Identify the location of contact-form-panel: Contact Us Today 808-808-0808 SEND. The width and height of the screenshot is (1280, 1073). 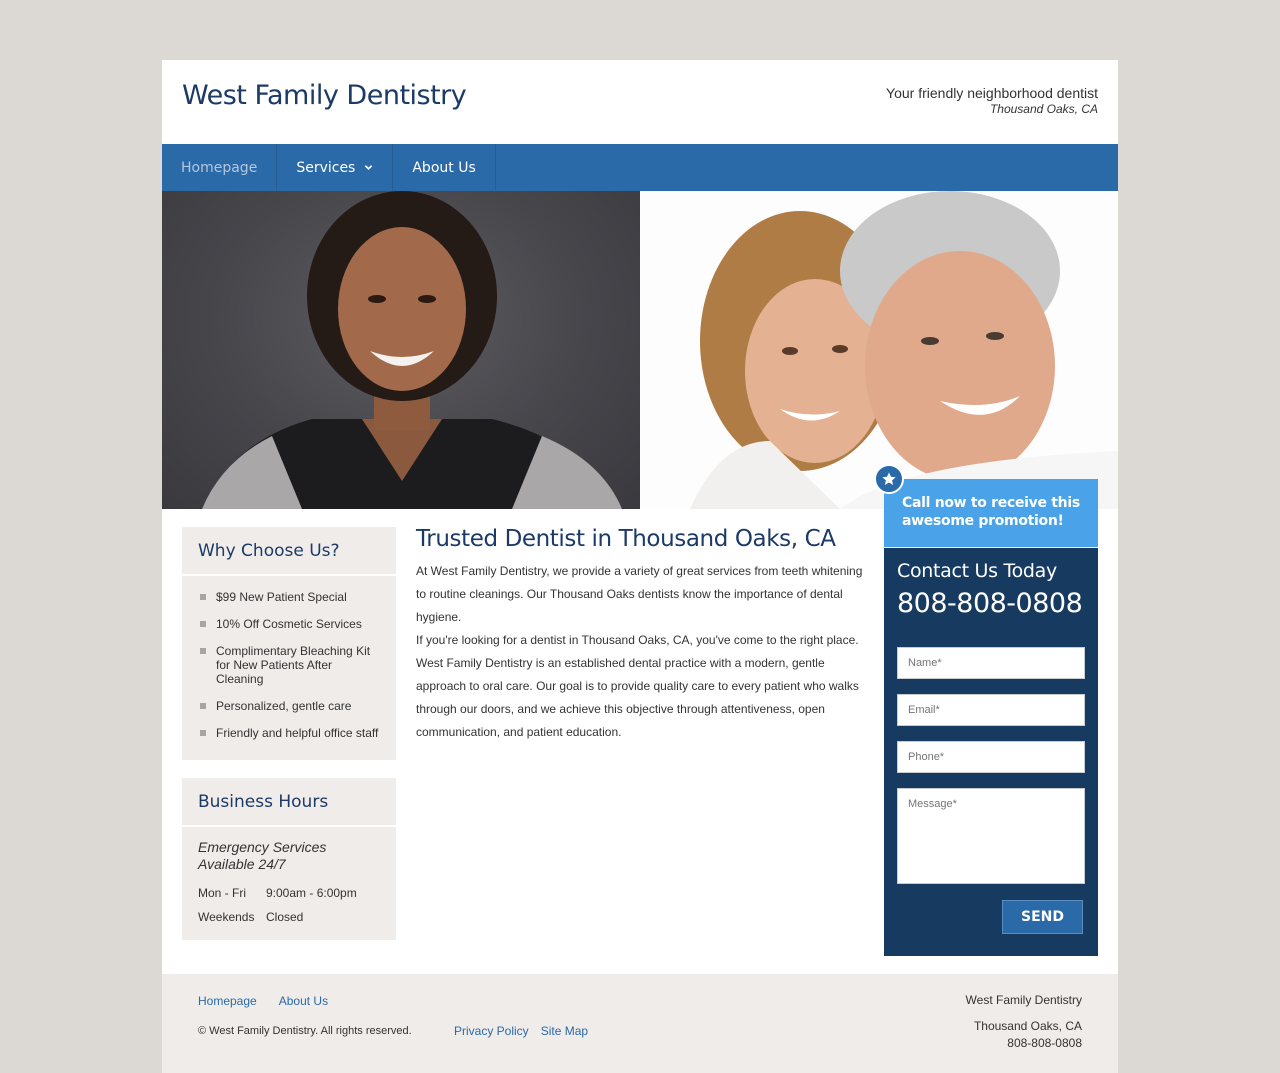
(991, 752).